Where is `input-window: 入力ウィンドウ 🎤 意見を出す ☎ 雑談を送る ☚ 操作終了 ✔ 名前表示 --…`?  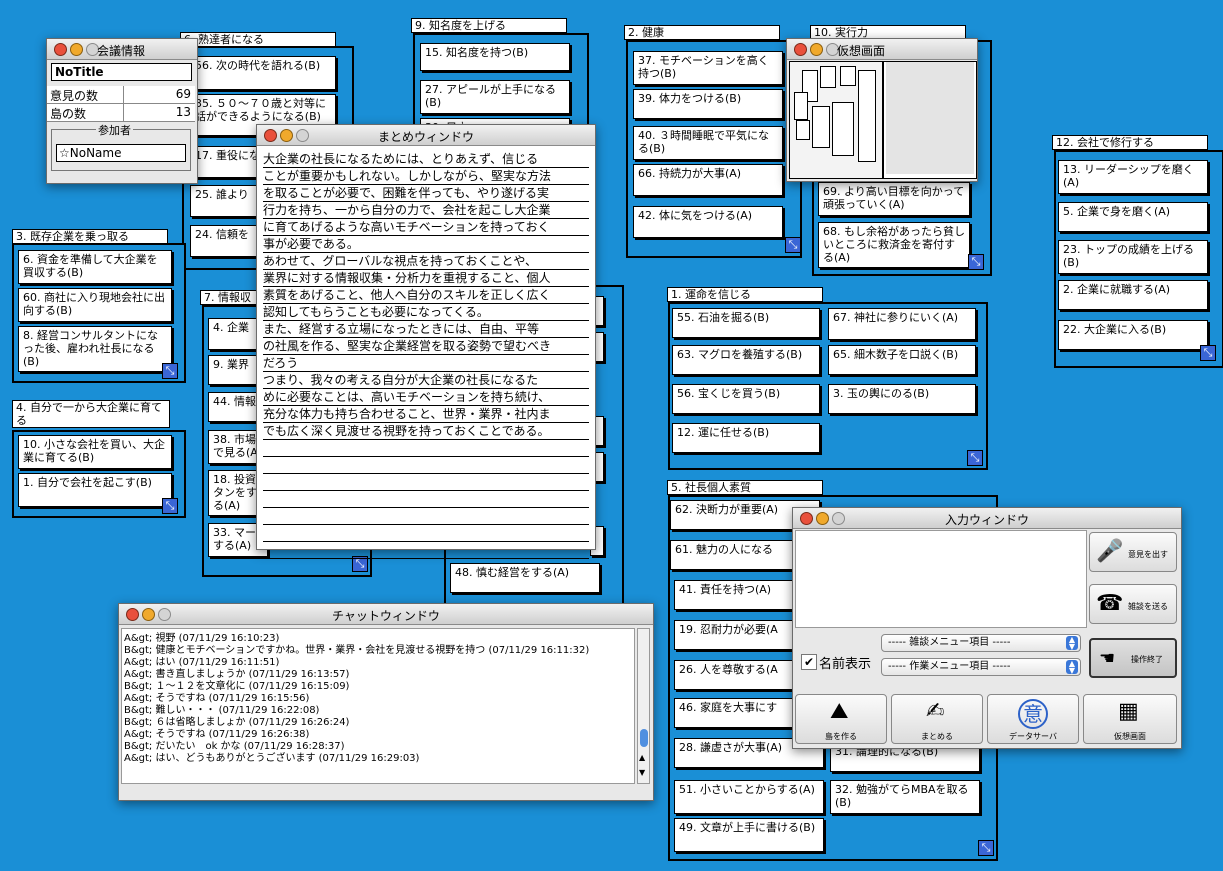 input-window: 入力ウィンドウ 🎤 意見を出す ☎ 雑談を送る ☚ 操作終了 ✔ 名前表示 --… is located at coordinates (987, 628).